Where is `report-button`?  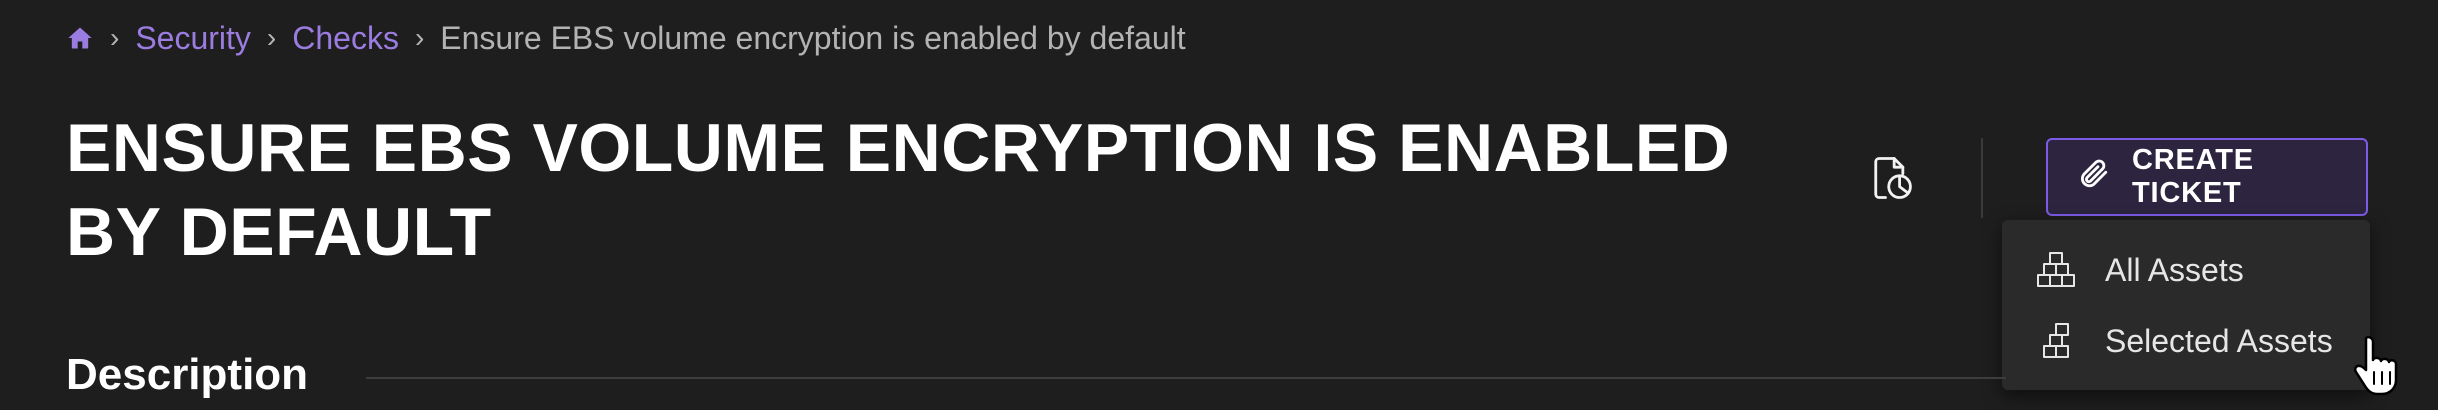 report-button is located at coordinates (1892, 180).